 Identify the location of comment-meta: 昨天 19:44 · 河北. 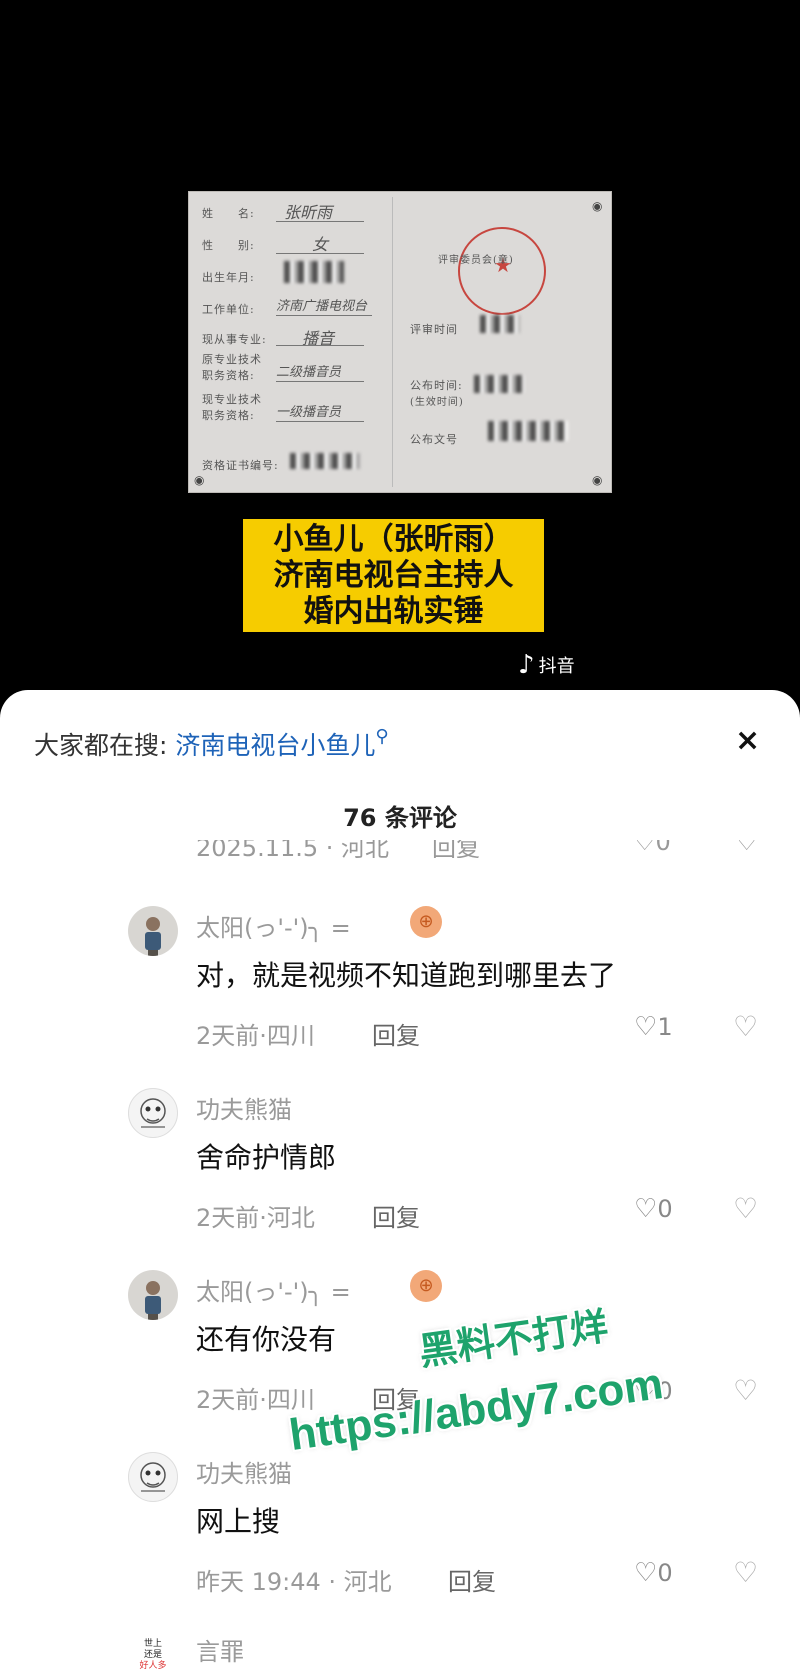
(294, 1582).